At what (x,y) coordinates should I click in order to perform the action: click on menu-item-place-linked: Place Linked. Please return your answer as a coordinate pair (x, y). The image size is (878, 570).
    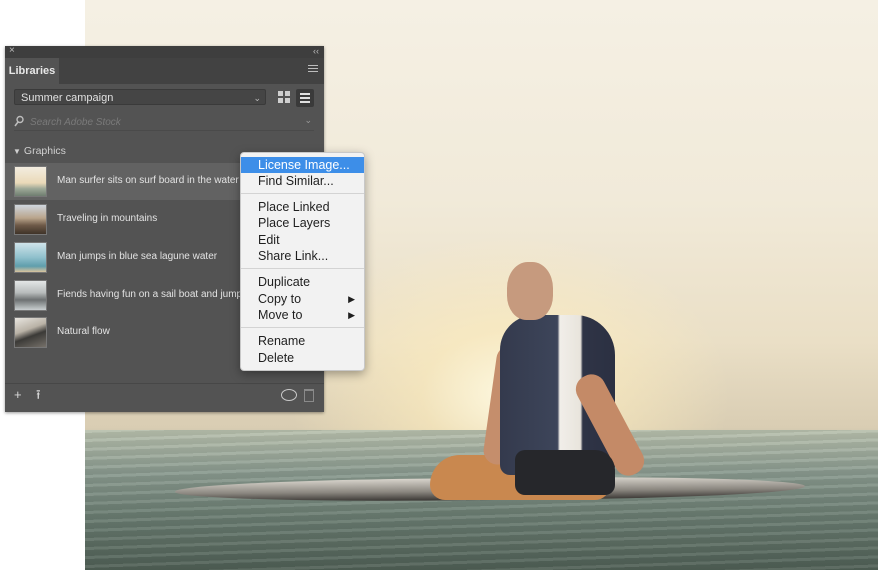
    Looking at the image, I should click on (302, 207).